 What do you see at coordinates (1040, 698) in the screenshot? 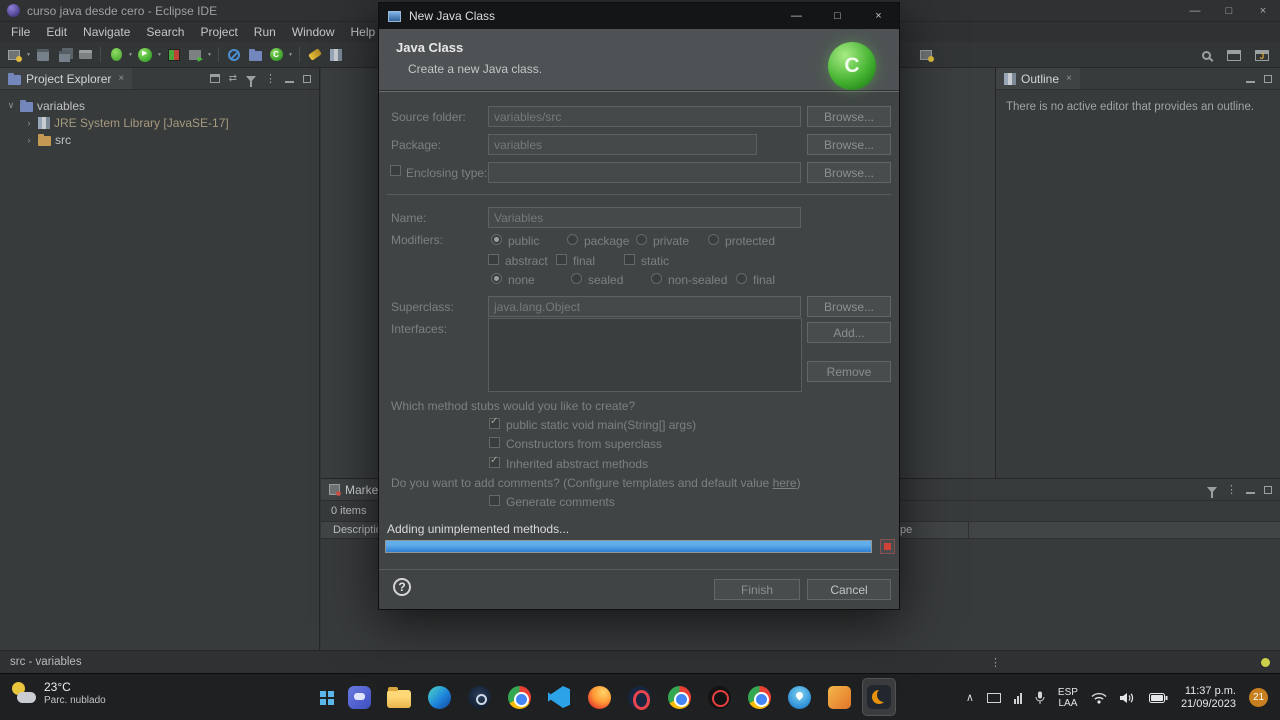
I see `mic-tray-icon` at bounding box center [1040, 698].